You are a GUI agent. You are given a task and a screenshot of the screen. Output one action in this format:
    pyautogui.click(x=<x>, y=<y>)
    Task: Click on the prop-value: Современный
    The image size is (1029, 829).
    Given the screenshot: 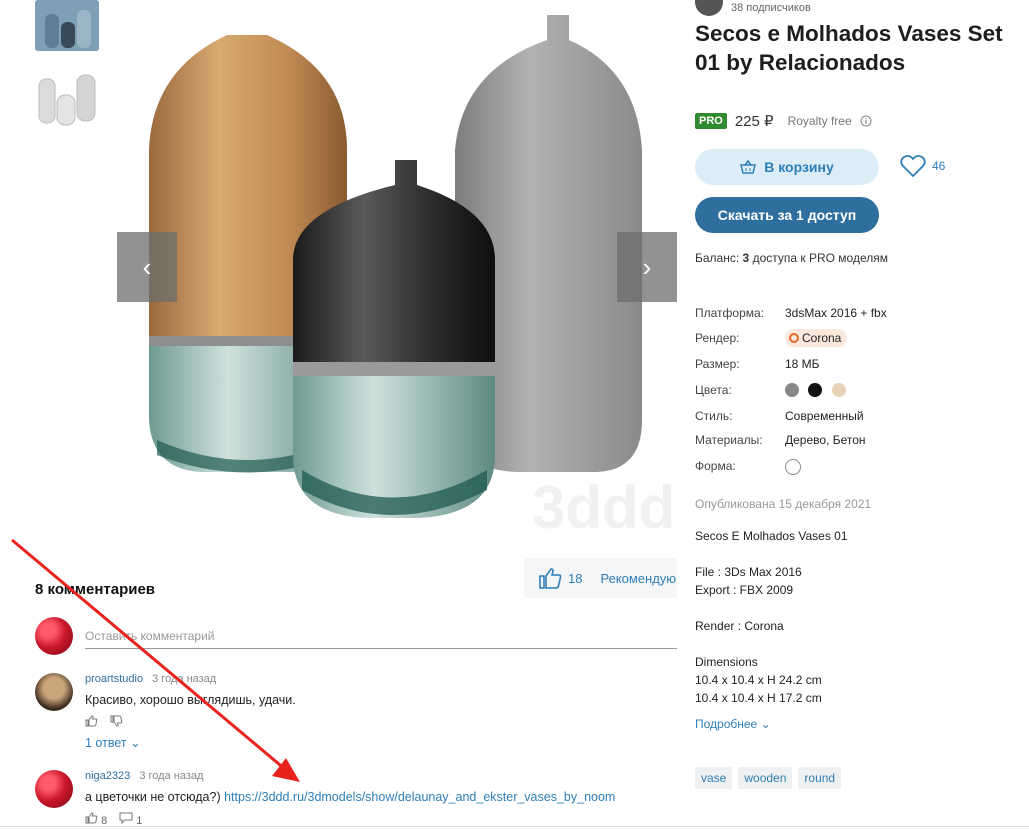 What is the action you would take?
    pyautogui.click(x=824, y=416)
    